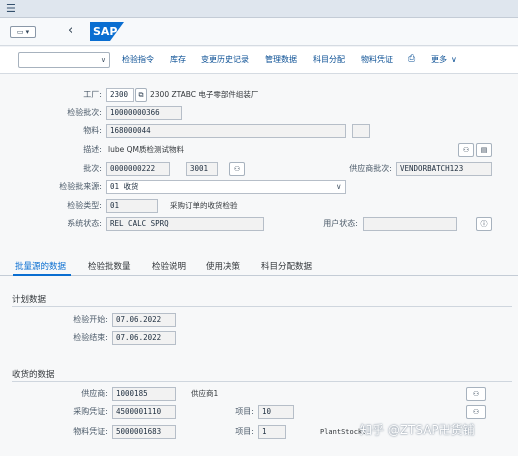 Image resolution: width=518 pixels, height=456 pixels. What do you see at coordinates (262, 306) in the screenshot?
I see `plan-section-divider` at bounding box center [262, 306].